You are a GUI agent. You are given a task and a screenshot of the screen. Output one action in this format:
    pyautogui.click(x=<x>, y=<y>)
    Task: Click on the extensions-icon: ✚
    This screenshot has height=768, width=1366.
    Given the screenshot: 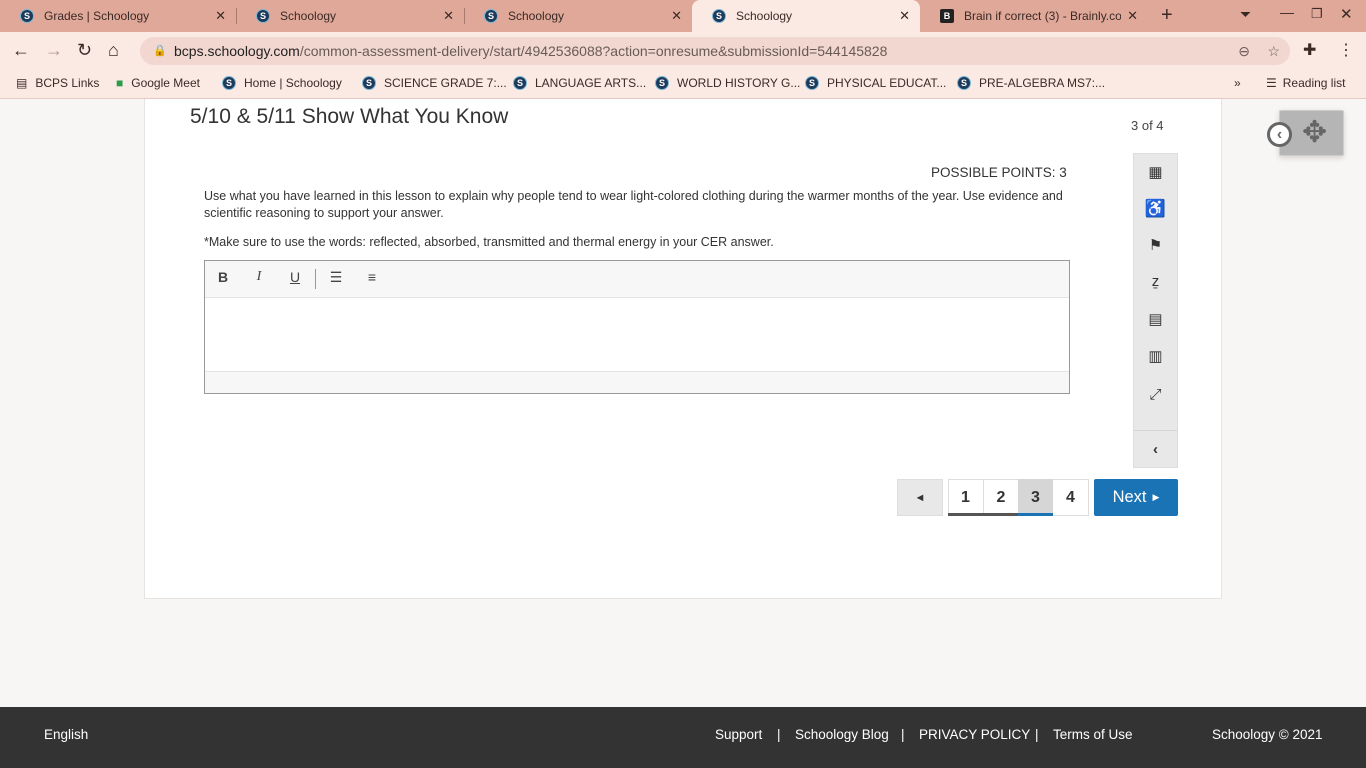 What is the action you would take?
    pyautogui.click(x=1309, y=50)
    